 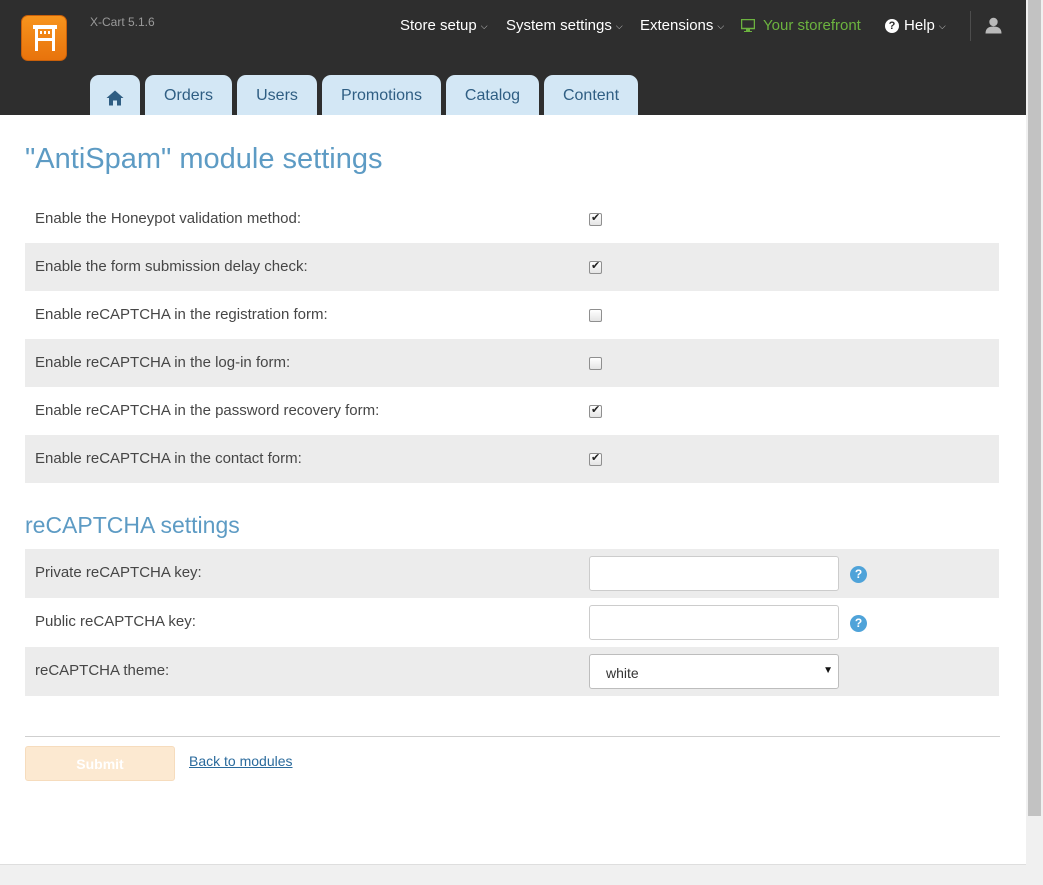 What do you see at coordinates (118, 572) in the screenshot?
I see `setting-label: Private reCAPTCHA key:` at bounding box center [118, 572].